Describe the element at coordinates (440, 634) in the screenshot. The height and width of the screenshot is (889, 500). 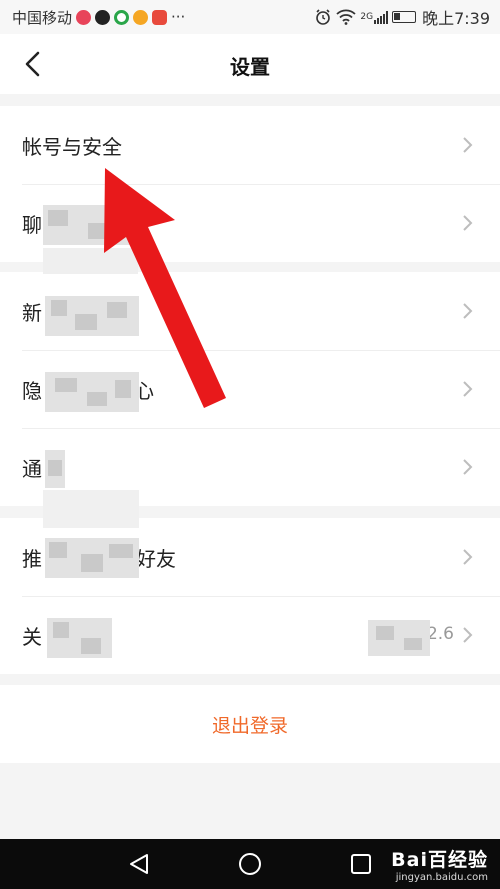
I see `version-value: 2.6` at that location.